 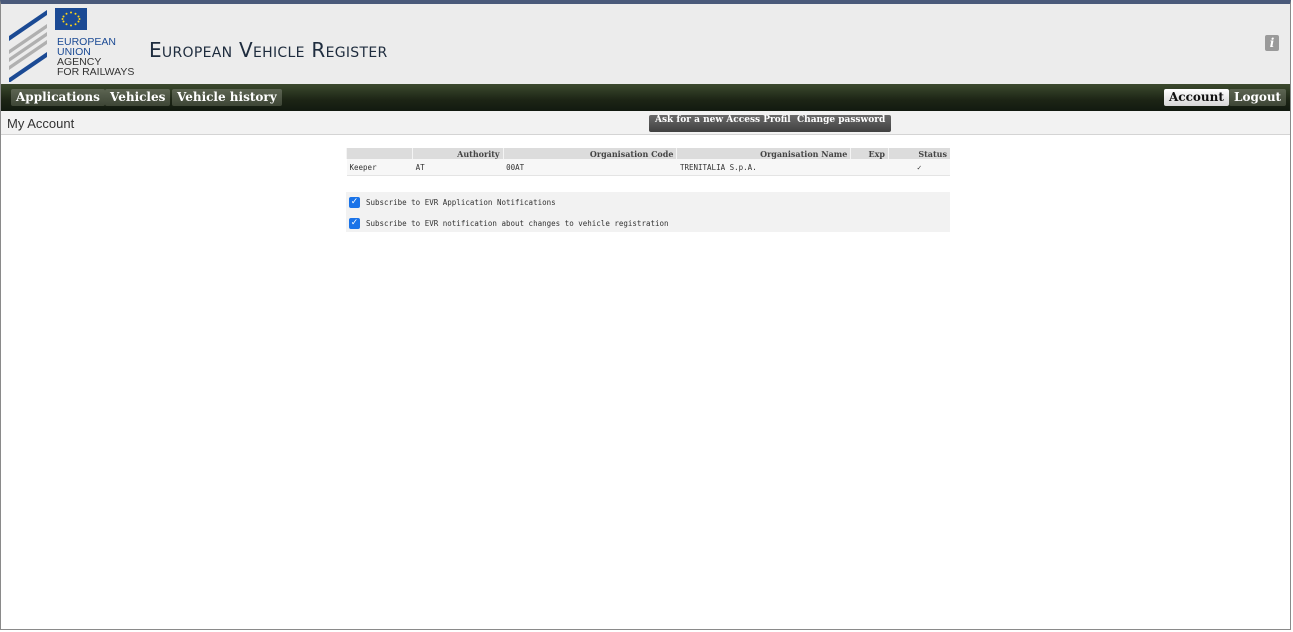 What do you see at coordinates (96, 72) in the screenshot?
I see `agency-line-4: FOR RAILWAYS` at bounding box center [96, 72].